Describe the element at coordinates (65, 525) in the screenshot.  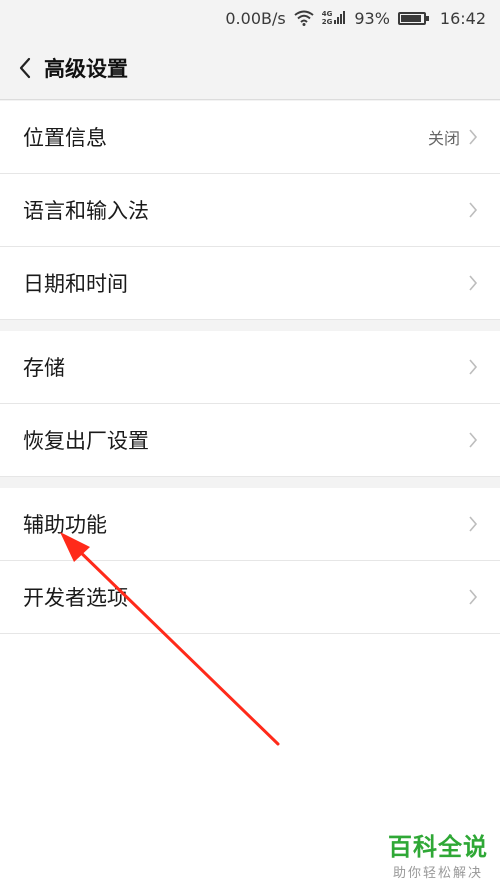
I see `settings-item-label: 辅助功能` at that location.